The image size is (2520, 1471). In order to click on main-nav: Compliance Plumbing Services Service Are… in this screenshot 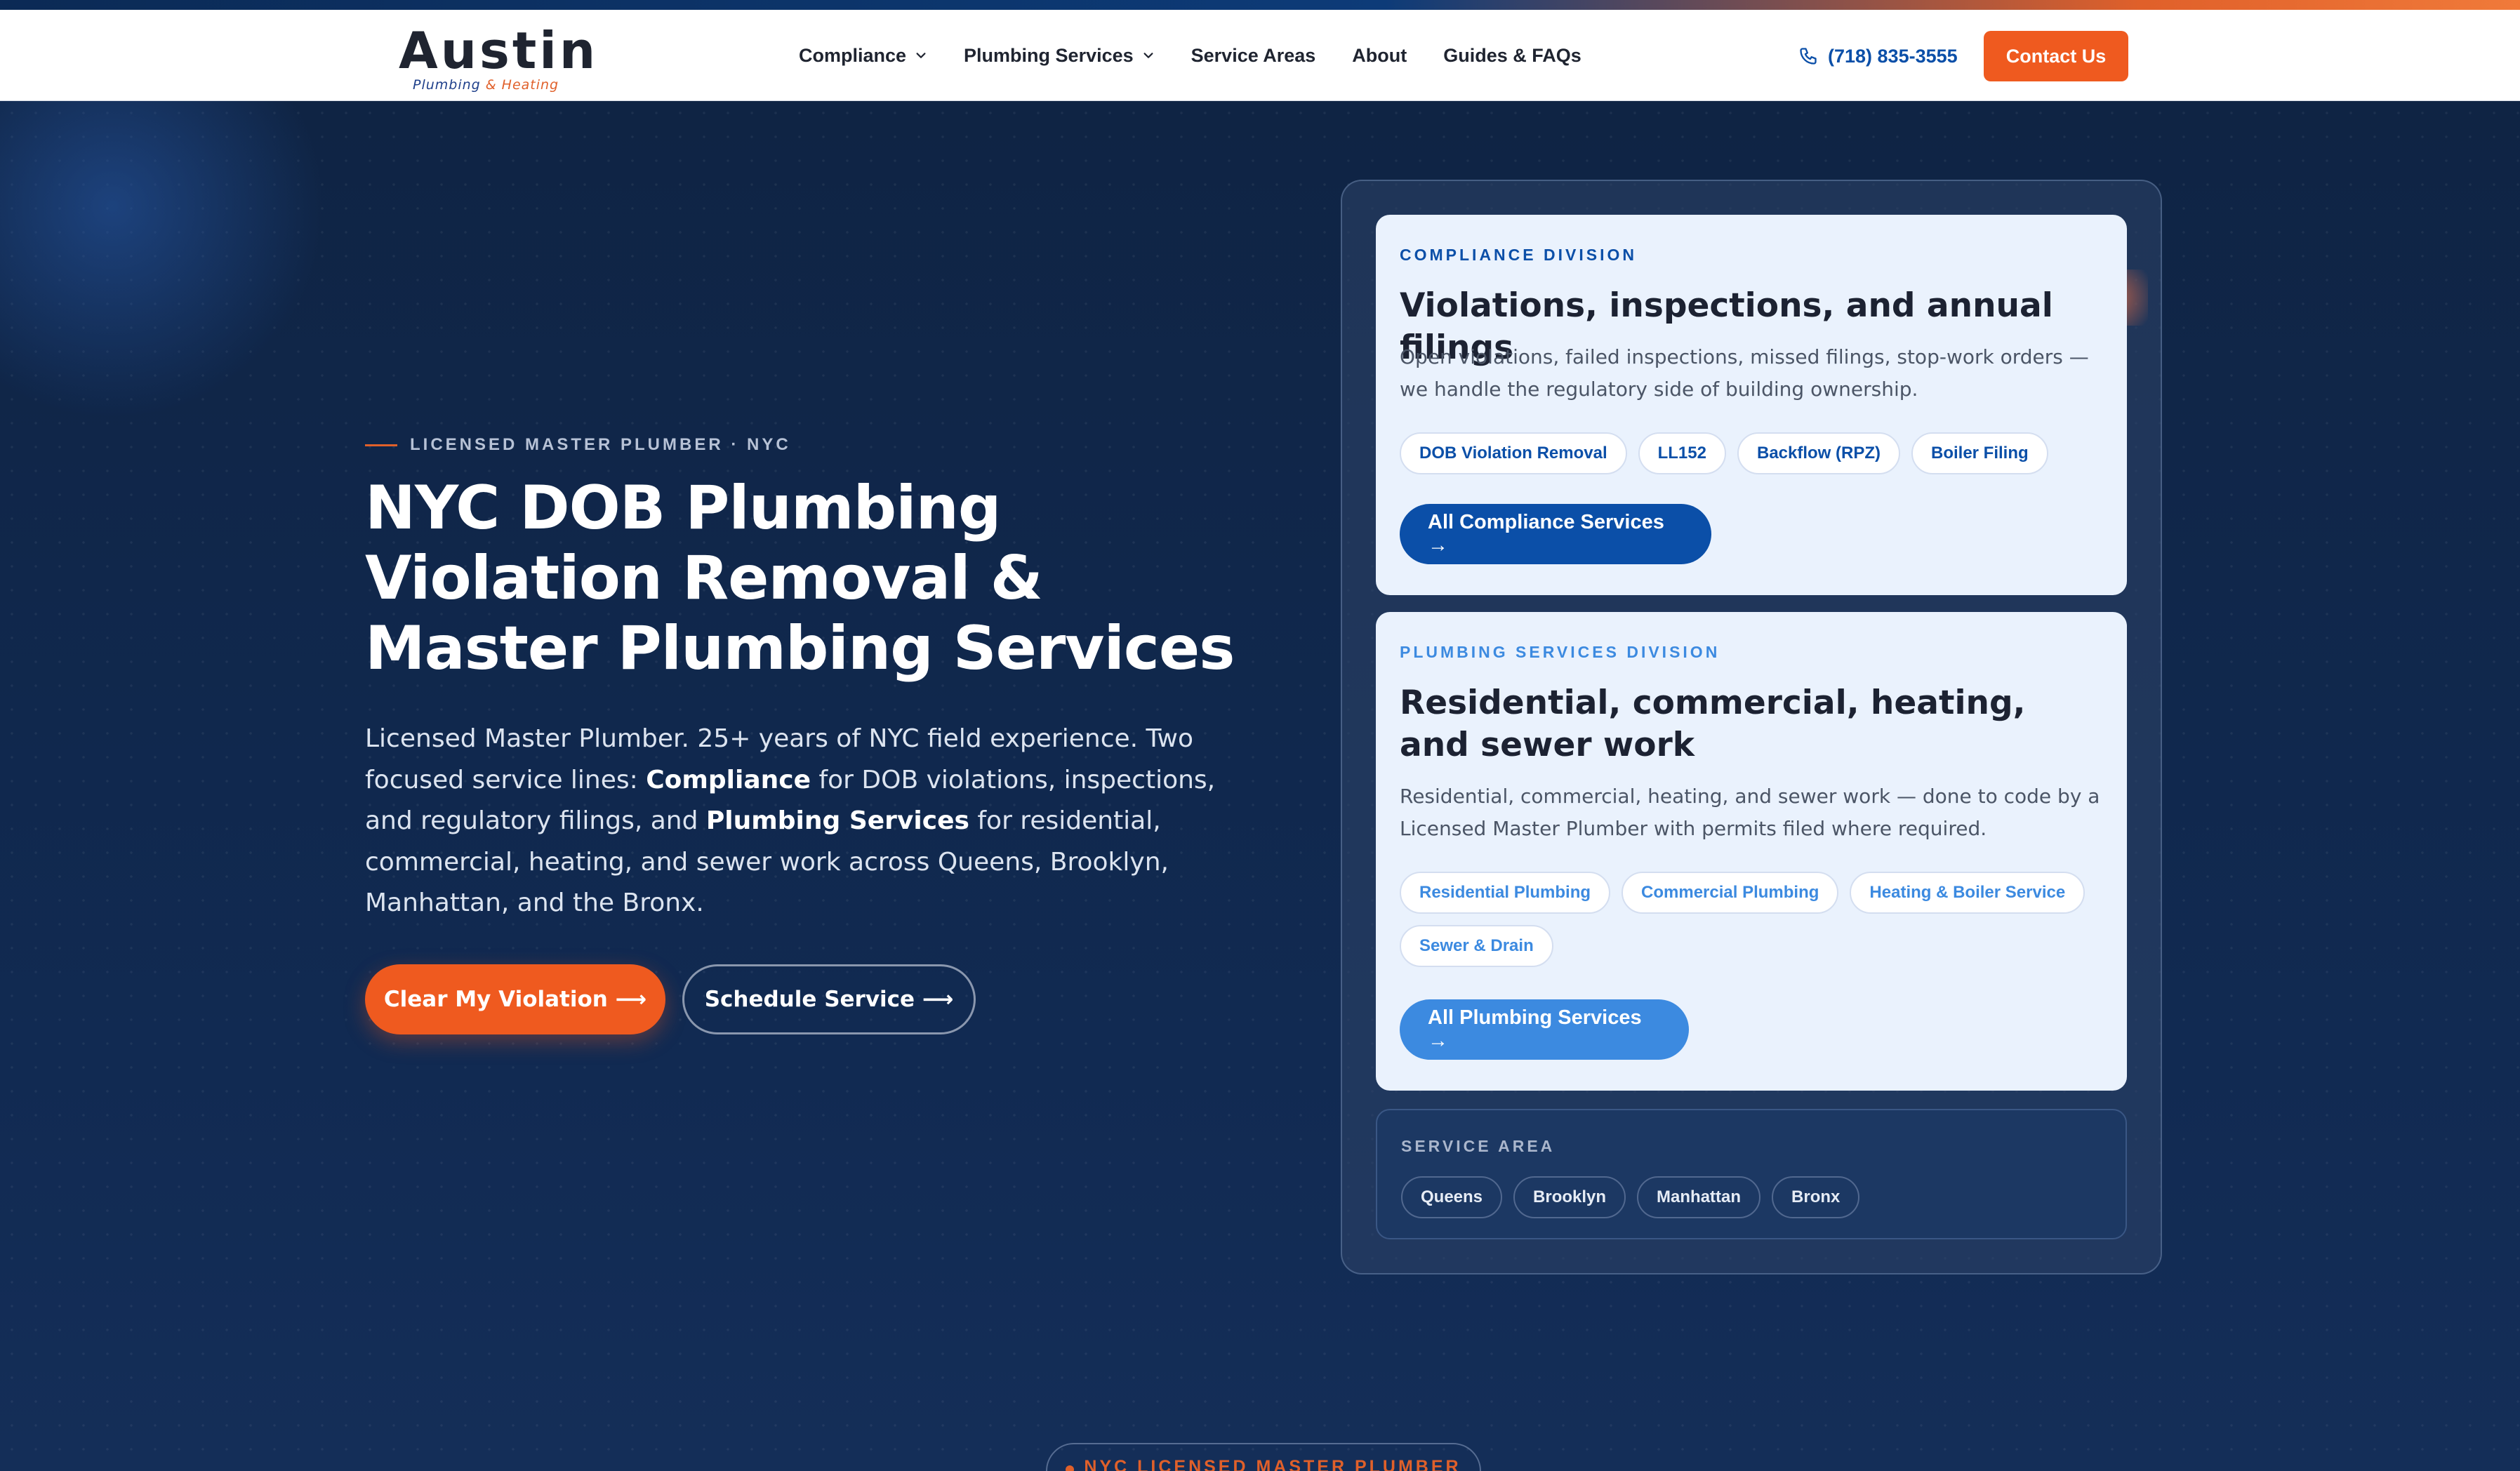, I will do `click(1208, 55)`.